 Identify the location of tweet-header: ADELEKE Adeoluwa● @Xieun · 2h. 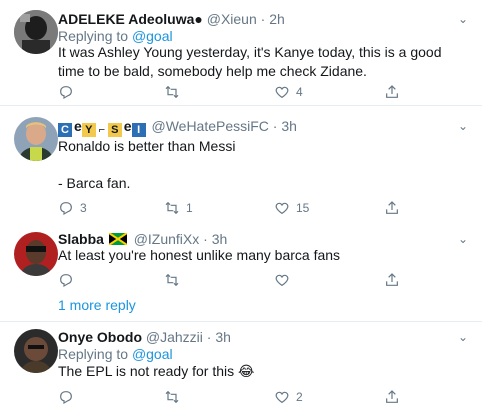
(171, 19).